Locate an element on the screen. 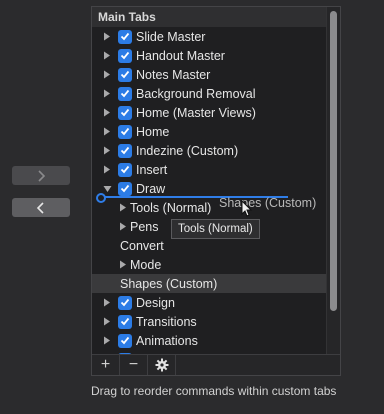 Image resolution: width=384 pixels, height=414 pixels. tab-label: Home is located at coordinates (153, 131).